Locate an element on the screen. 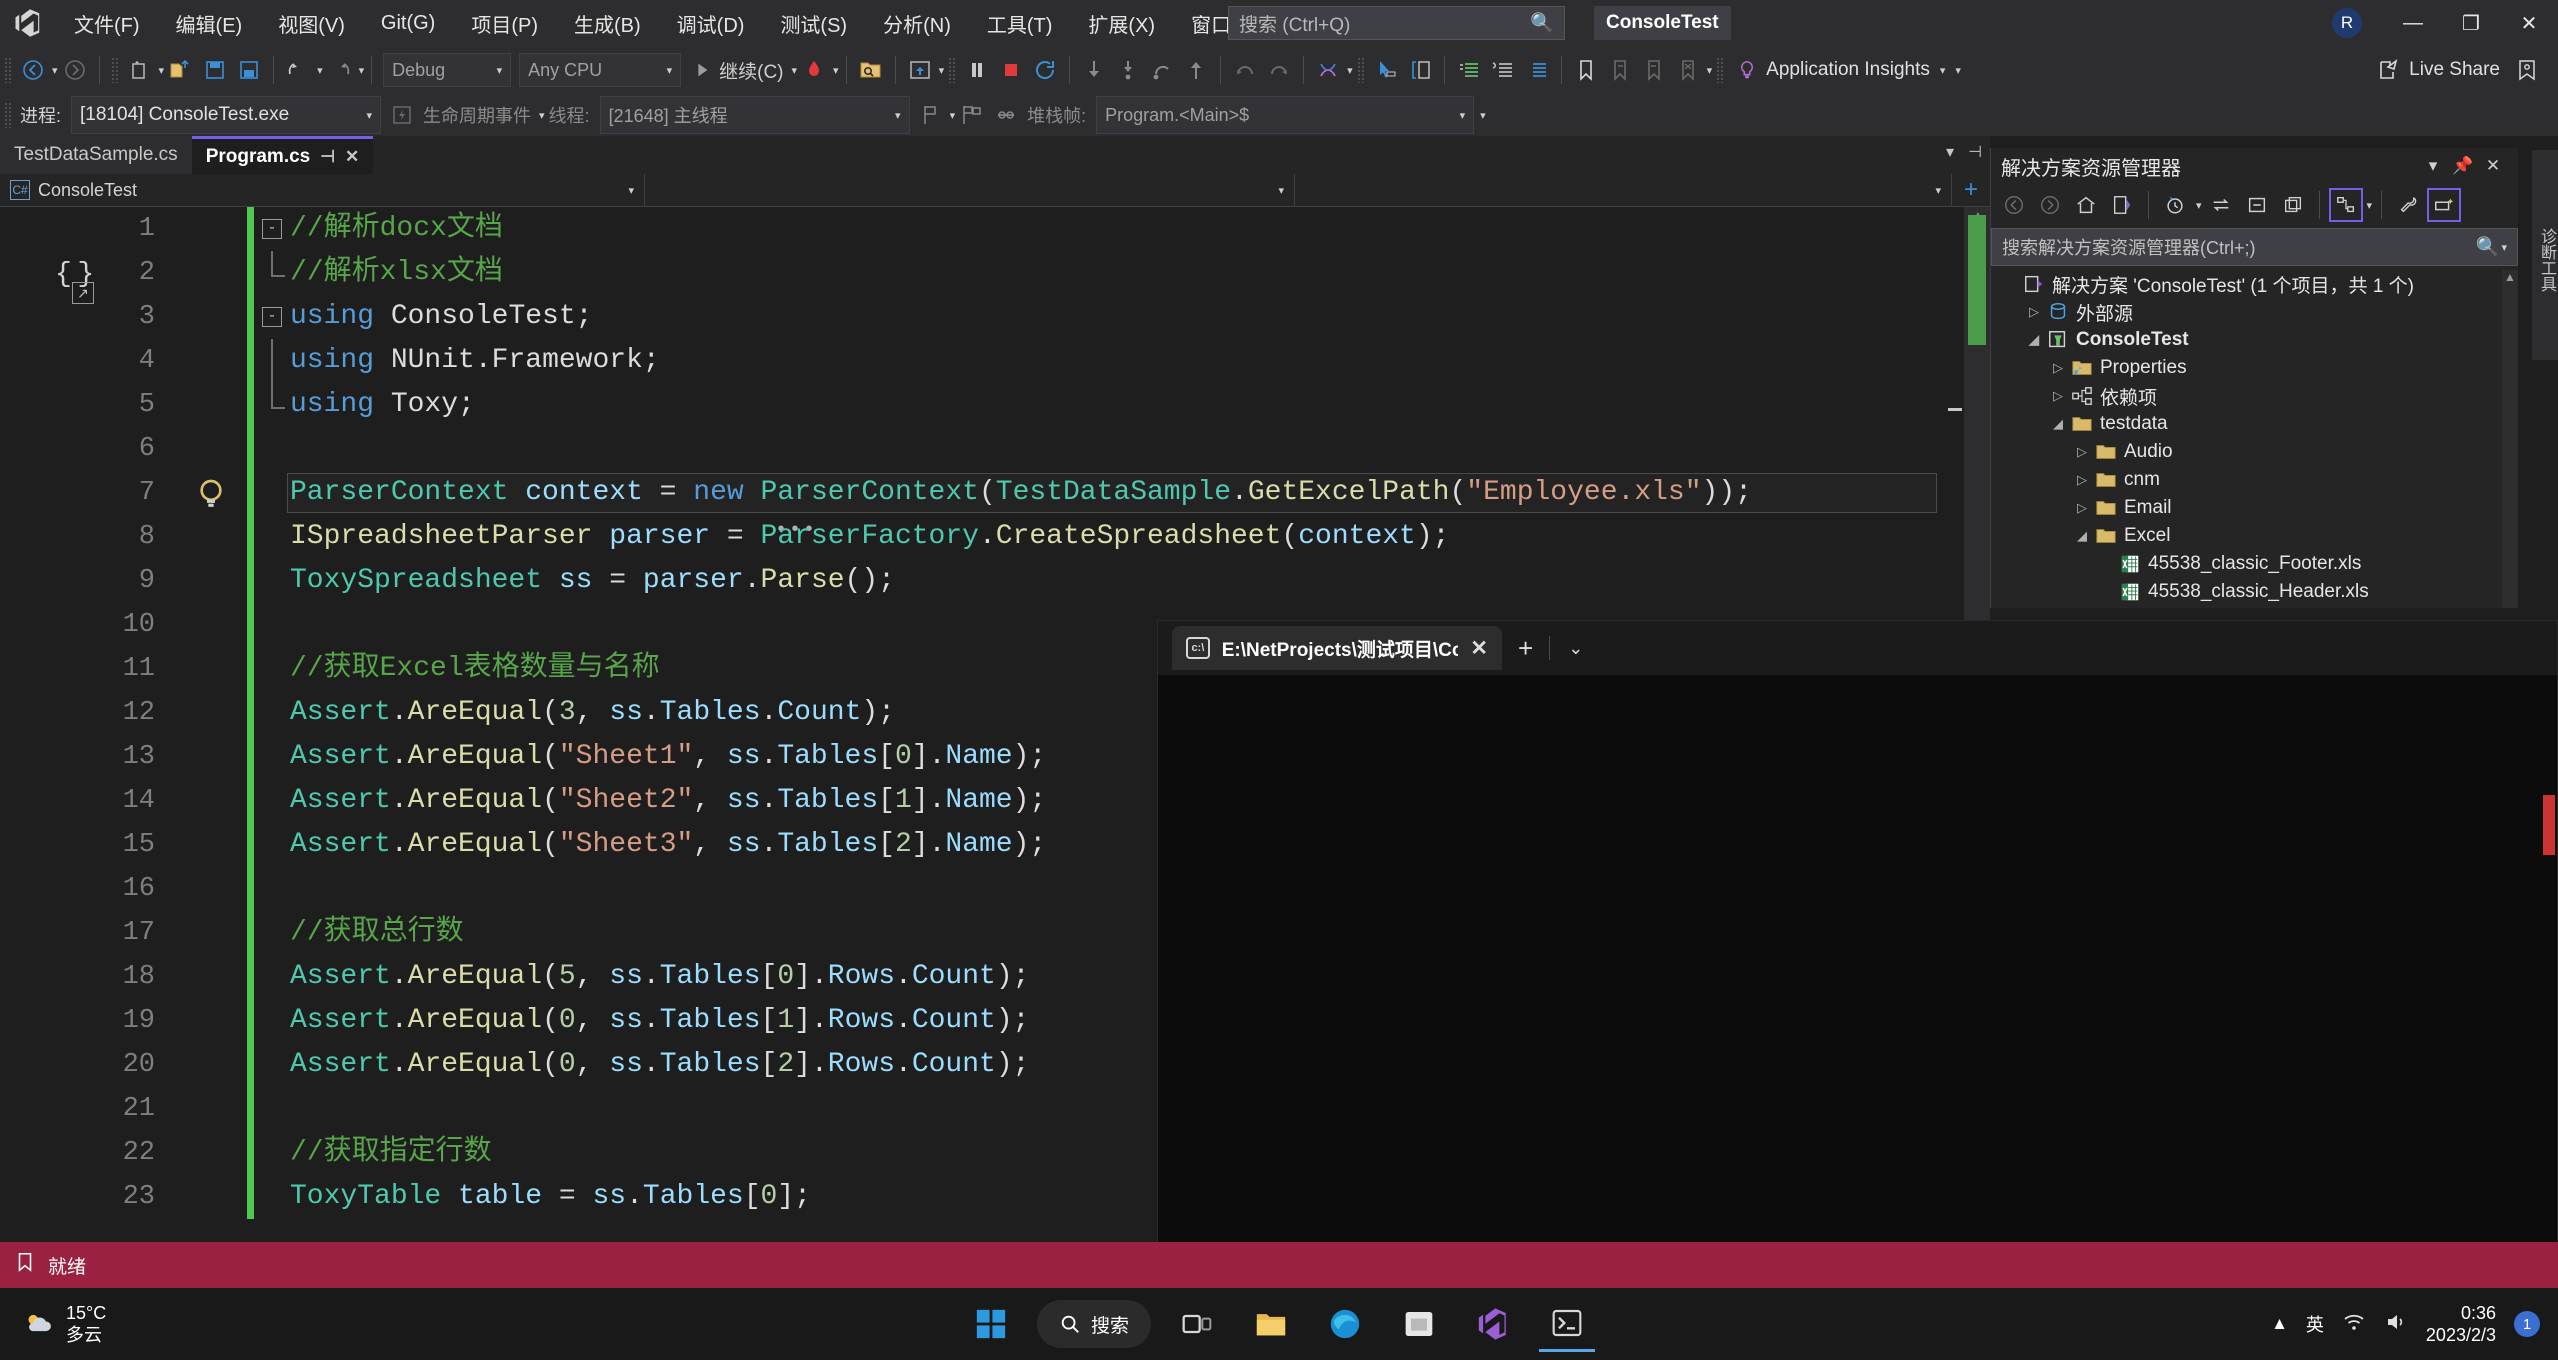  task-view-button is located at coordinates (1197, 1324).